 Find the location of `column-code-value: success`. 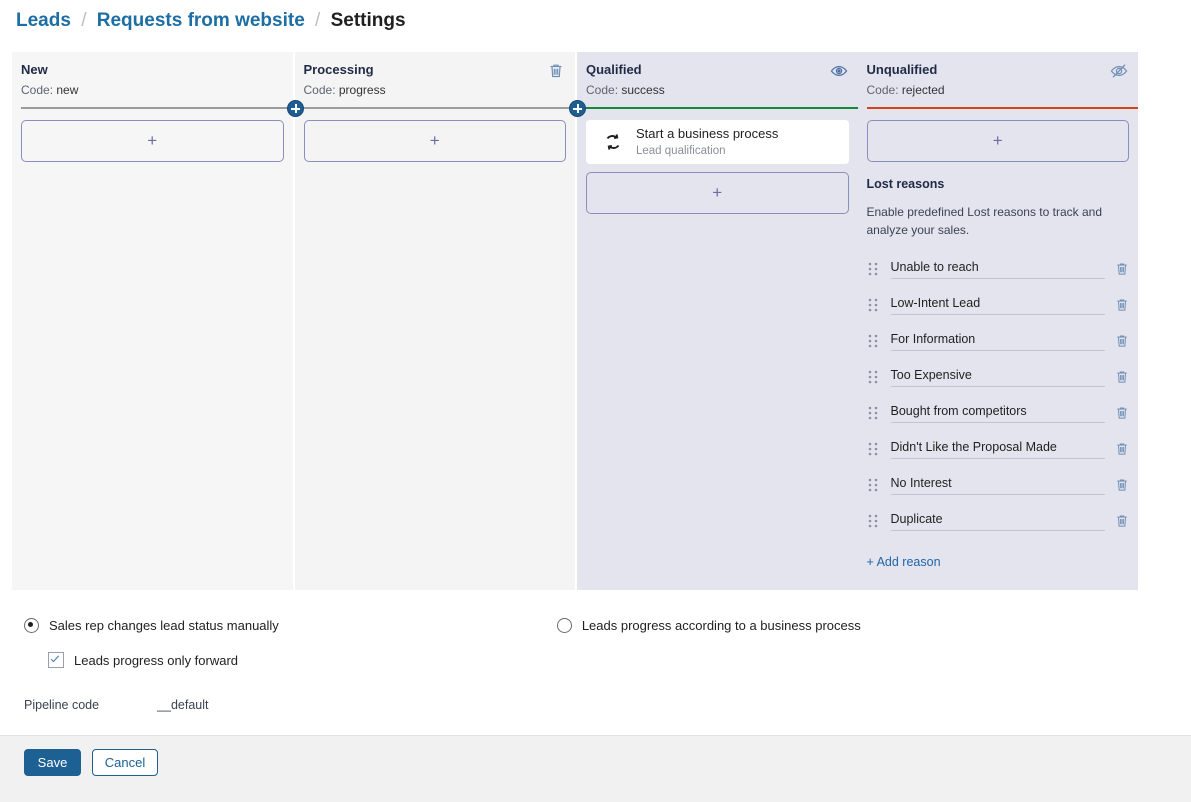

column-code-value: success is located at coordinates (643, 90).